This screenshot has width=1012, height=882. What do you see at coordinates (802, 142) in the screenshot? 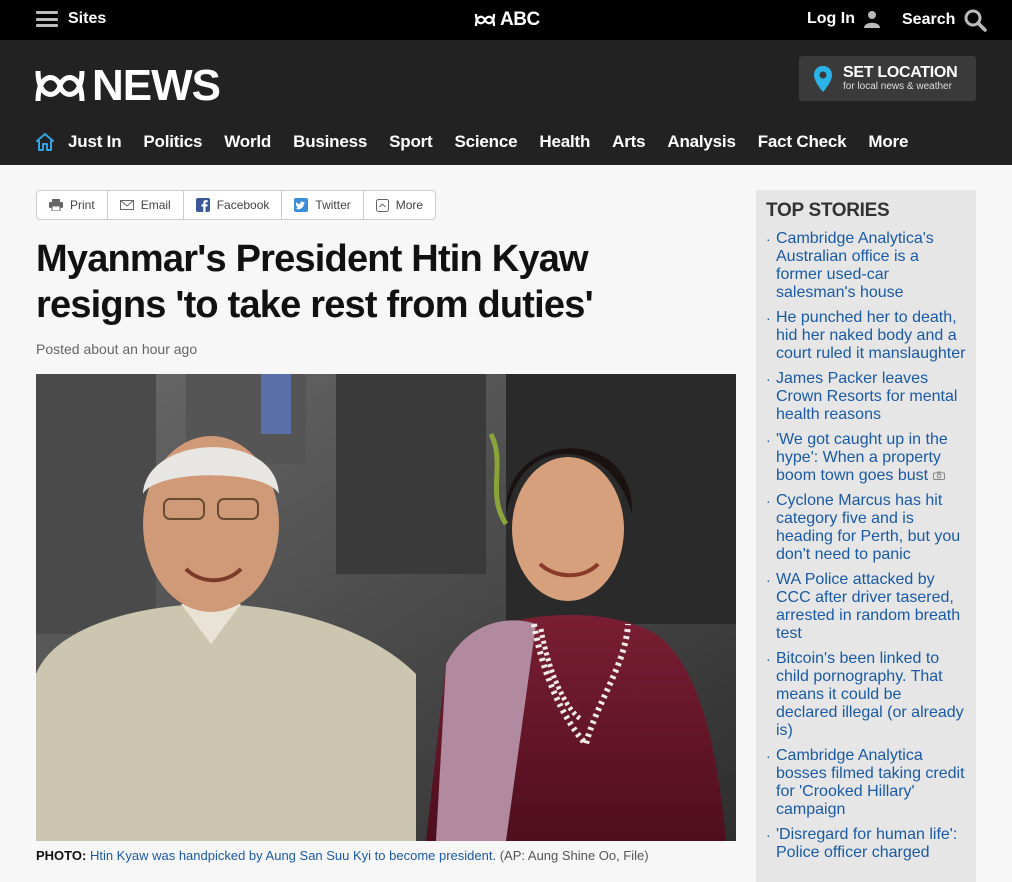
I see `nav-item-fact-check: Fact Check` at bounding box center [802, 142].